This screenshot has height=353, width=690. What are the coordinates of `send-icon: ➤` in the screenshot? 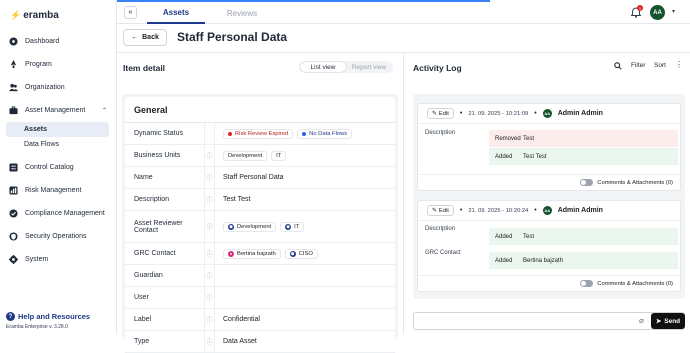 It's located at (658, 321).